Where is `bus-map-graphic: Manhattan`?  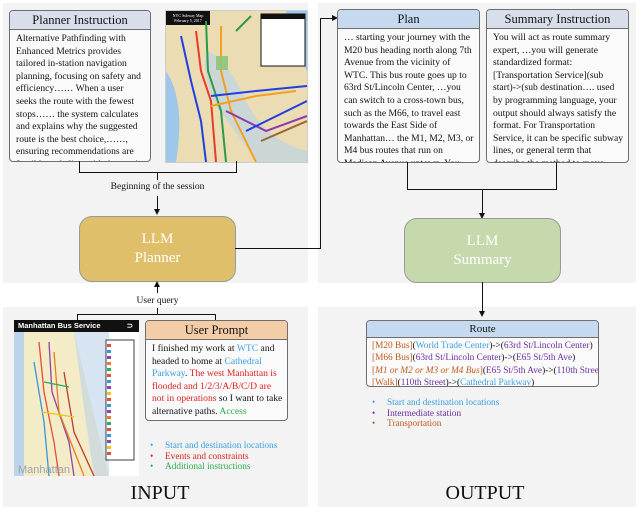
bus-map-graphic: Manhattan is located at coordinates (76, 404).